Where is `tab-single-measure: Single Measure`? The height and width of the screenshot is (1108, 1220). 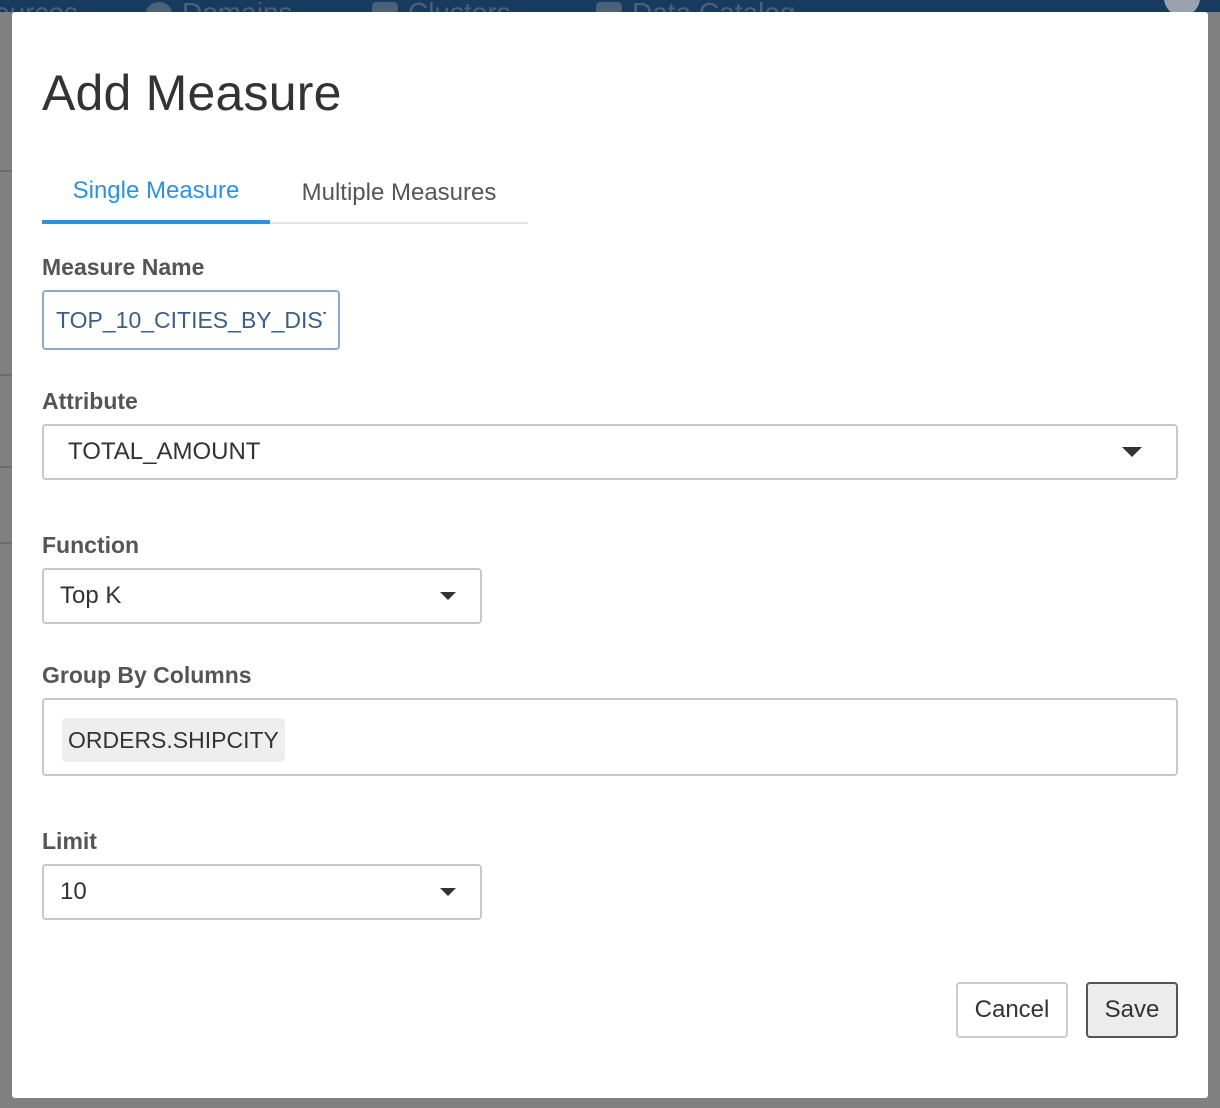
tab-single-measure: Single Measure is located at coordinates (156, 193).